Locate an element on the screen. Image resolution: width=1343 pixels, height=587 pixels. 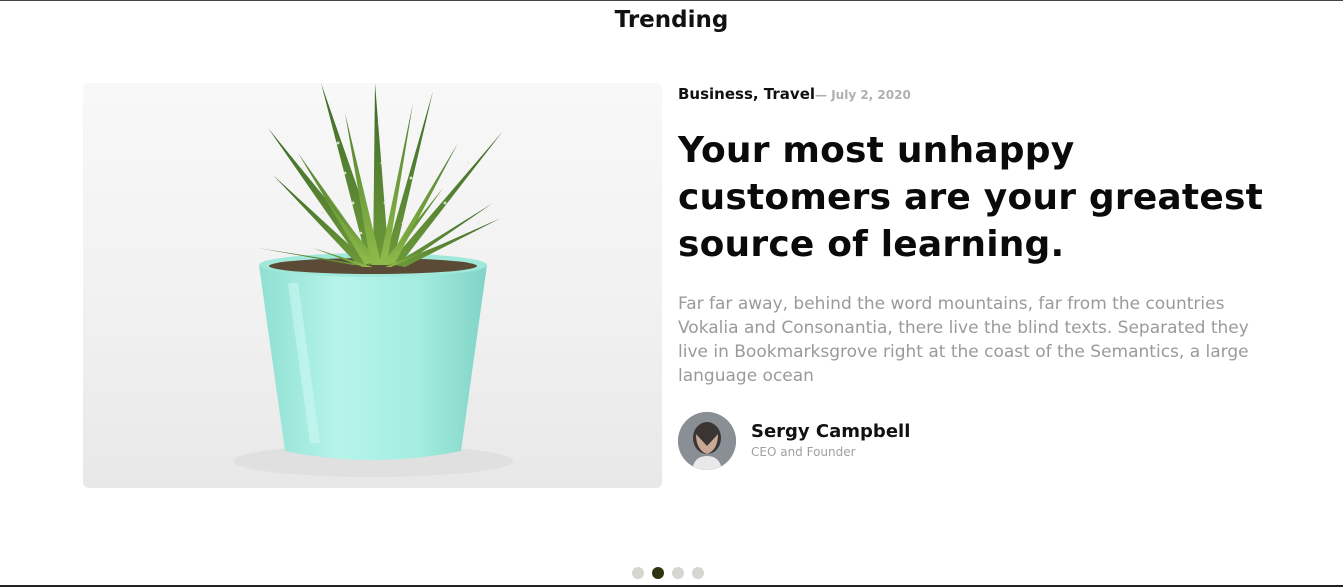
author-name: Sergy Campbell is located at coordinates (831, 431).